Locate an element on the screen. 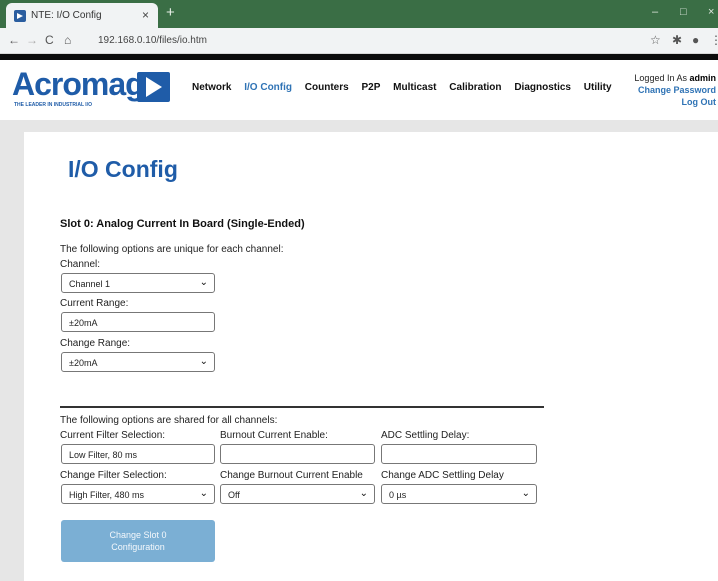  browser-tab-strip: NTE: I/O Config × + – □ × is located at coordinates (359, 14).